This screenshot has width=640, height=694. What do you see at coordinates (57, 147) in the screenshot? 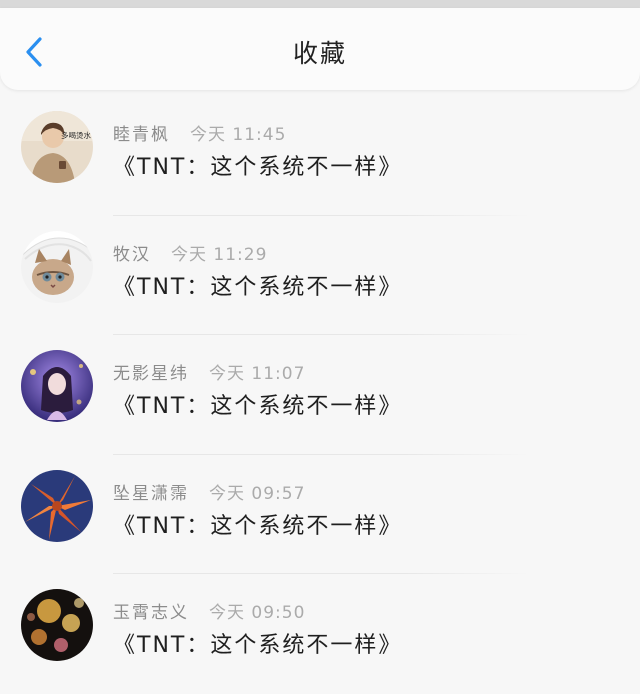
I see `avatar: 多喝烫水` at bounding box center [57, 147].